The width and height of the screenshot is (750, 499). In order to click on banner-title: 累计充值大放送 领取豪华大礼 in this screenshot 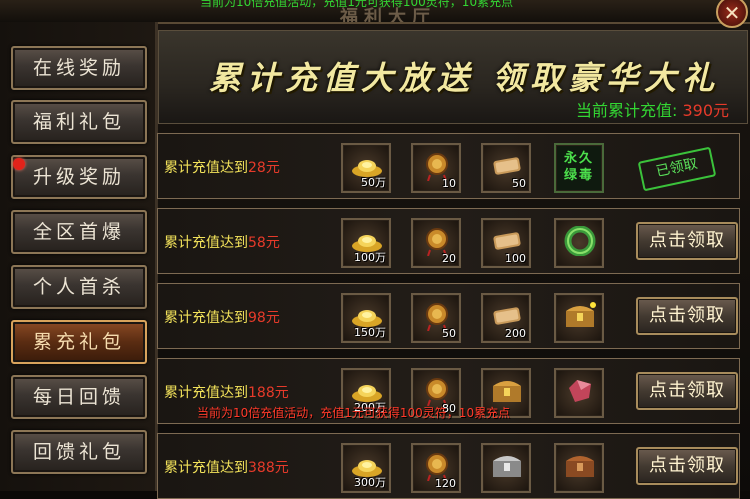, I will do `click(465, 78)`.